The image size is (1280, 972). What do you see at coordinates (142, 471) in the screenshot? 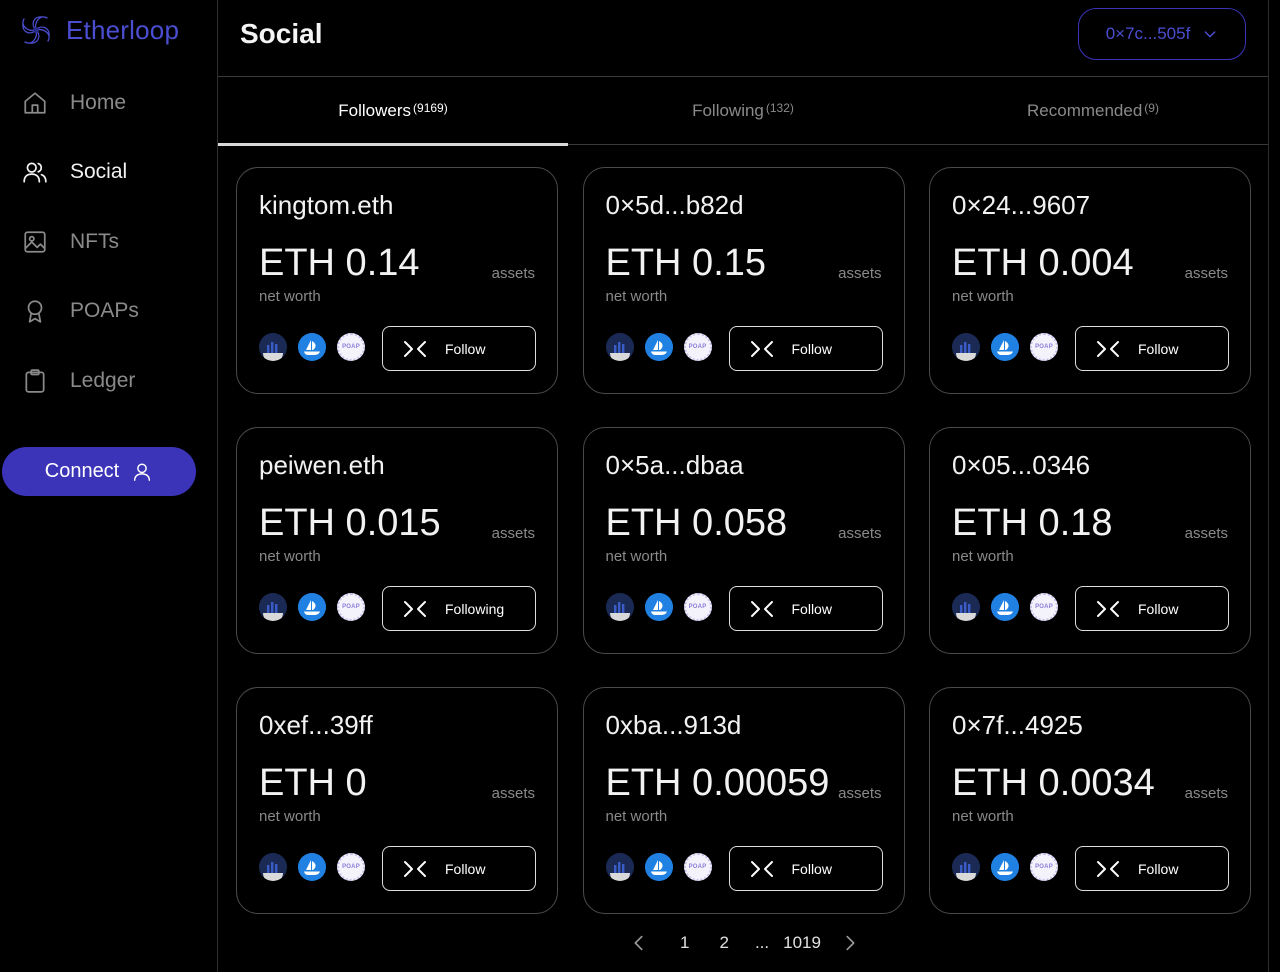
I see `user-icon` at bounding box center [142, 471].